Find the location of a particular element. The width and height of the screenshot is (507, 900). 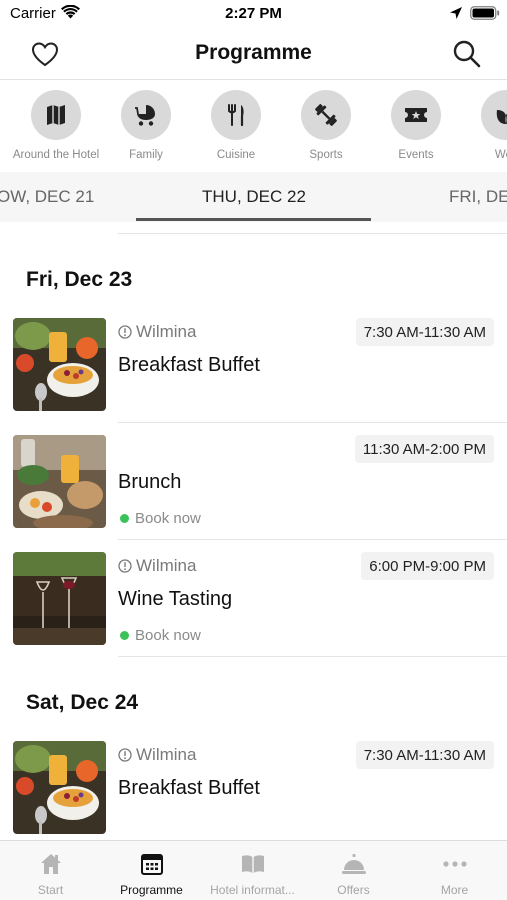

category-cuisine: Cuisine is located at coordinates (236, 125).